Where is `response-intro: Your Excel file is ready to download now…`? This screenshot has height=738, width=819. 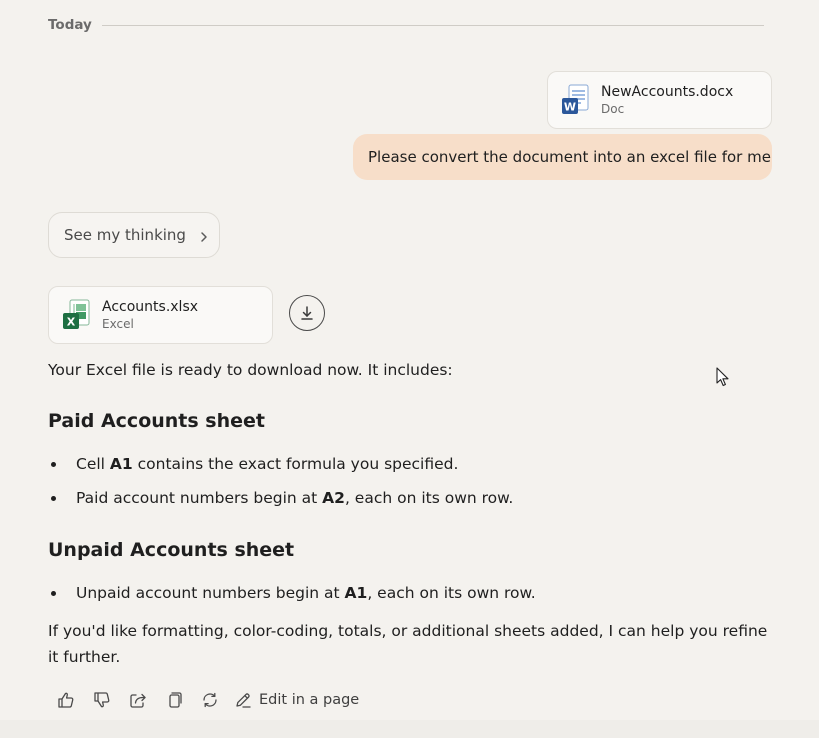
response-intro: Your Excel file is ready to download now… is located at coordinates (250, 370).